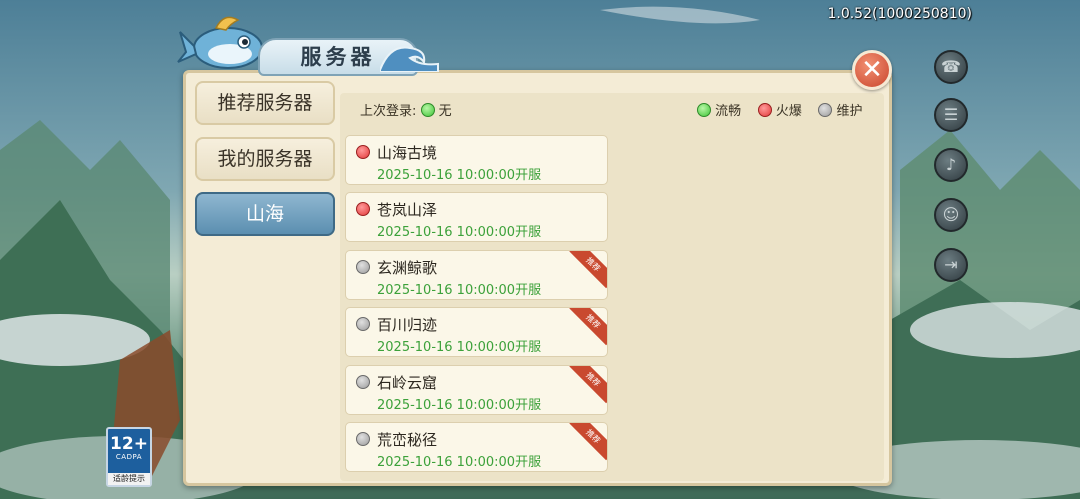  I want to click on status-legend: 流畅 火爆 维护, so click(780, 109).